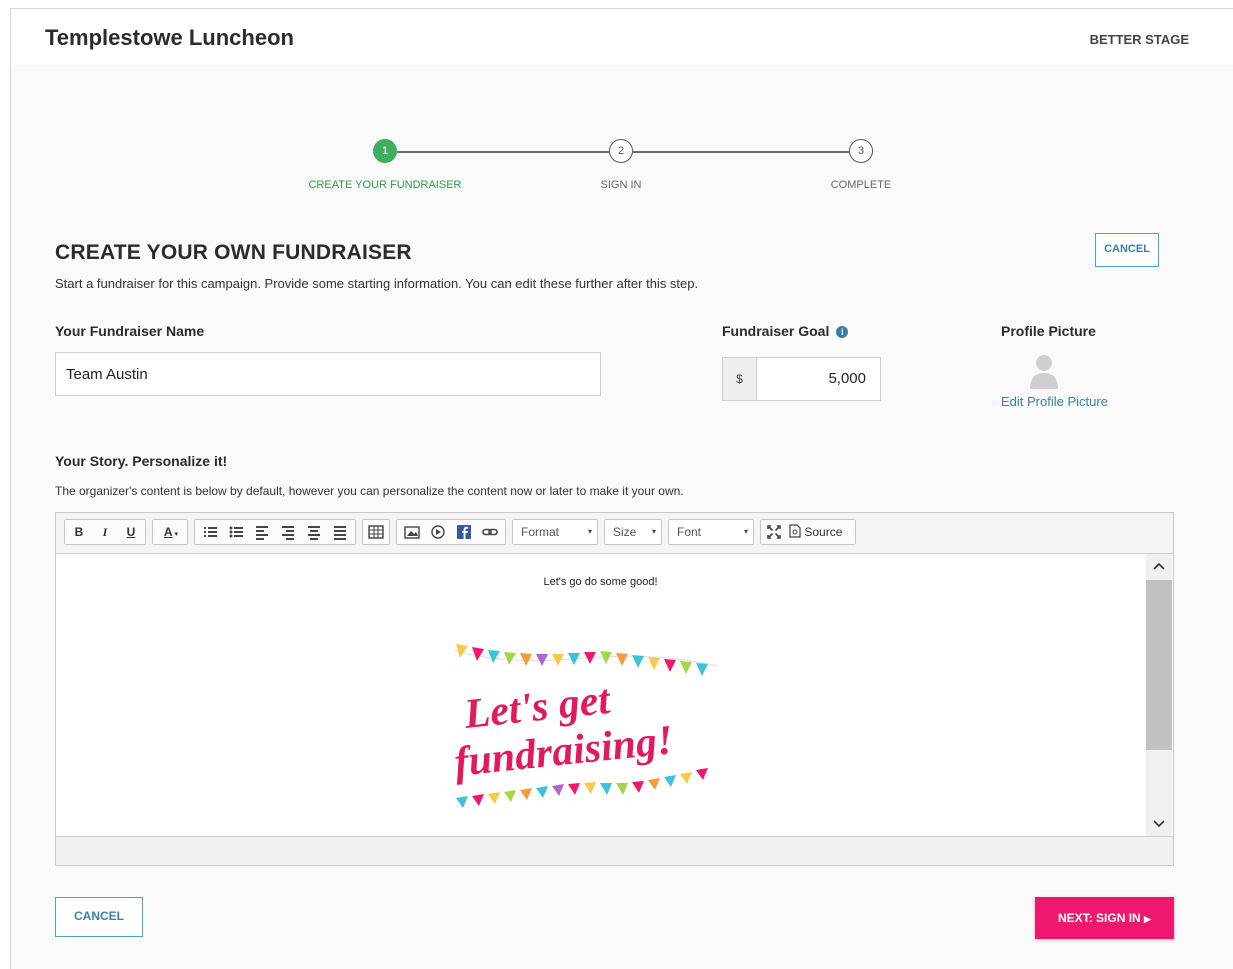  I want to click on source-button: Source, so click(821, 532).